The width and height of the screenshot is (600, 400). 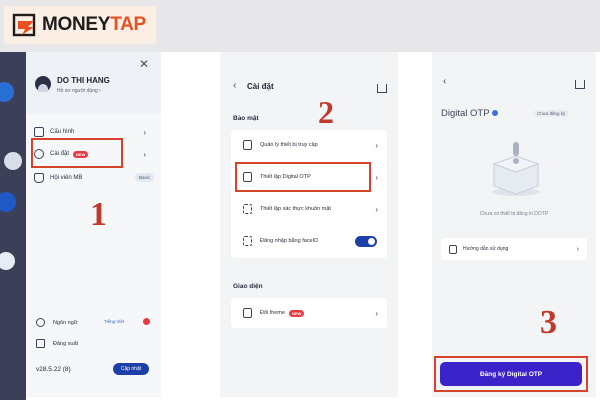 I want to click on logo-text-money: MONEY, so click(x=76, y=24).